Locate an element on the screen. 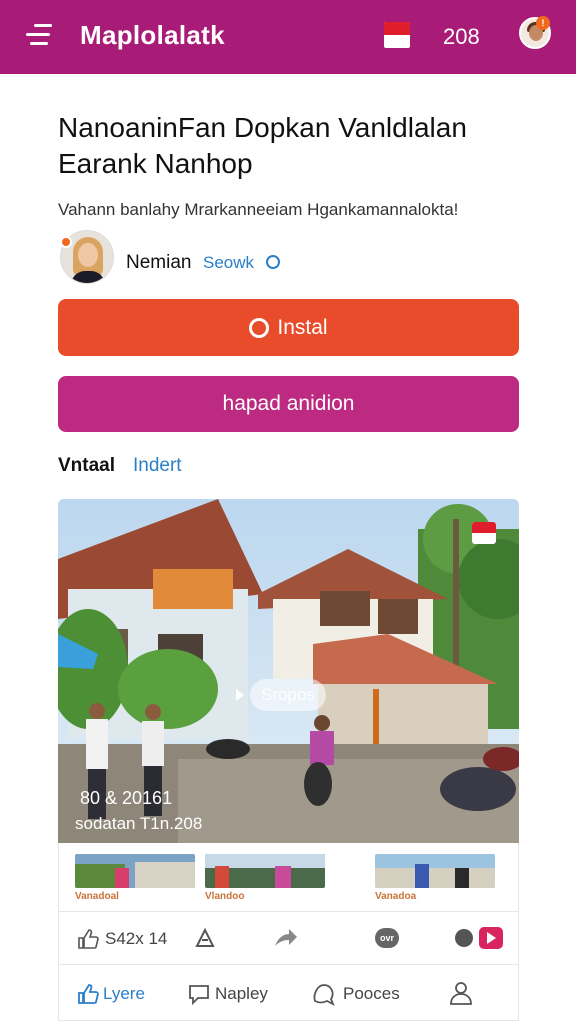  thumbnail-strip: Vanadoal Vlandoo Vanadoa is located at coordinates (288, 877).